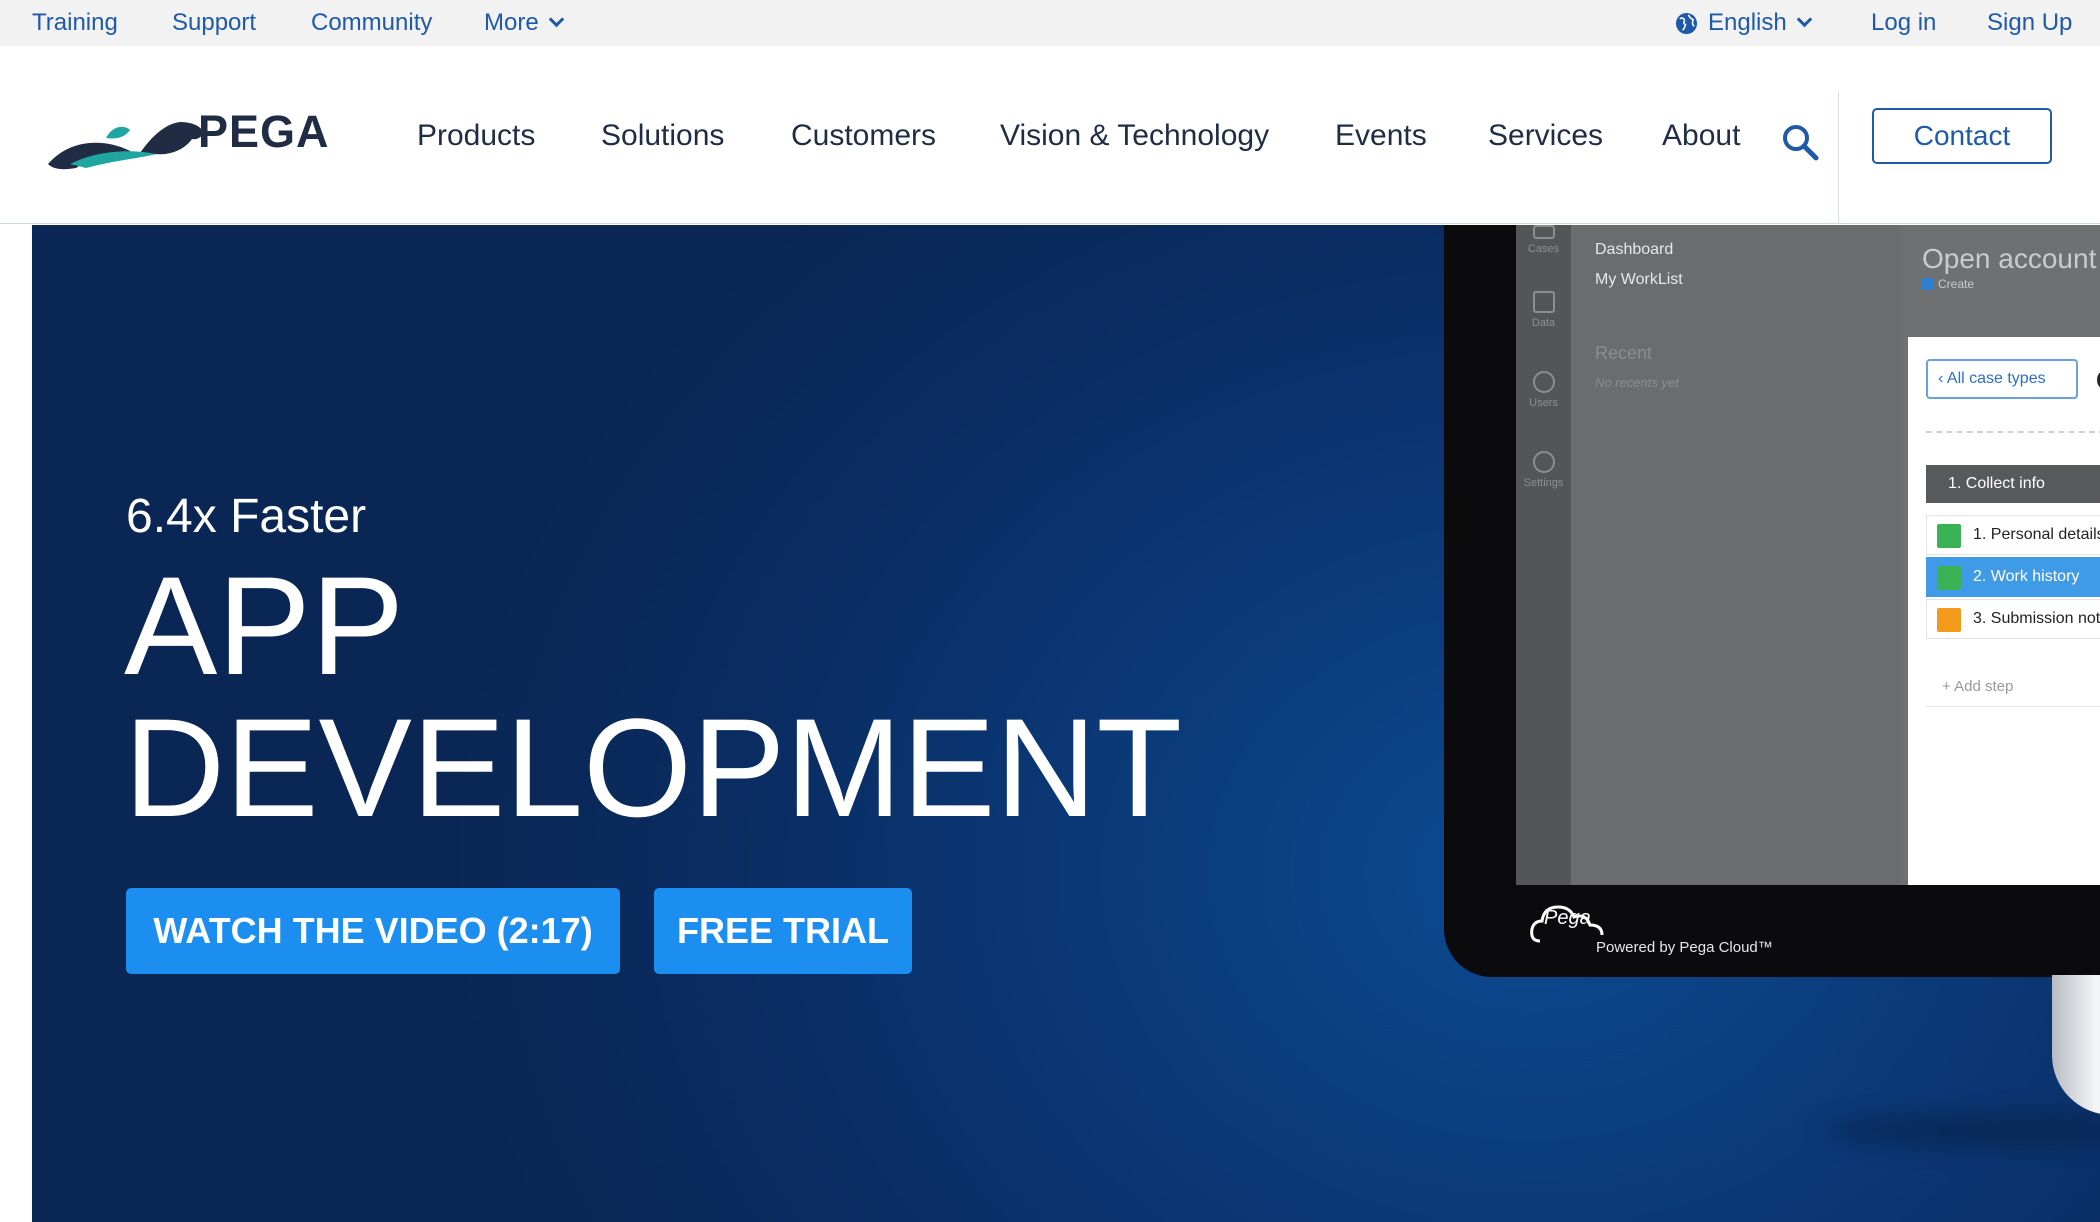  What do you see at coordinates (264, 132) in the screenshot?
I see `logo-wordmark: PEGA` at bounding box center [264, 132].